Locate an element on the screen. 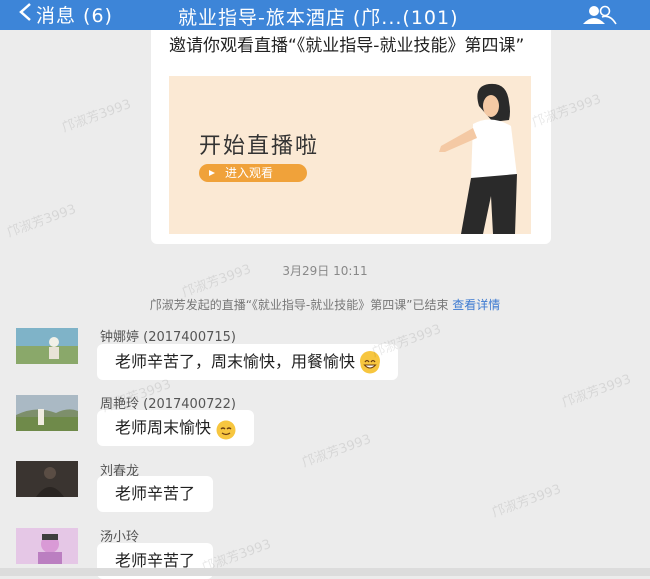  system-message: 邝淑芳发起的直播“《就业指导-就业技能》第四课”已结束 查看详情 is located at coordinates (325, 304).